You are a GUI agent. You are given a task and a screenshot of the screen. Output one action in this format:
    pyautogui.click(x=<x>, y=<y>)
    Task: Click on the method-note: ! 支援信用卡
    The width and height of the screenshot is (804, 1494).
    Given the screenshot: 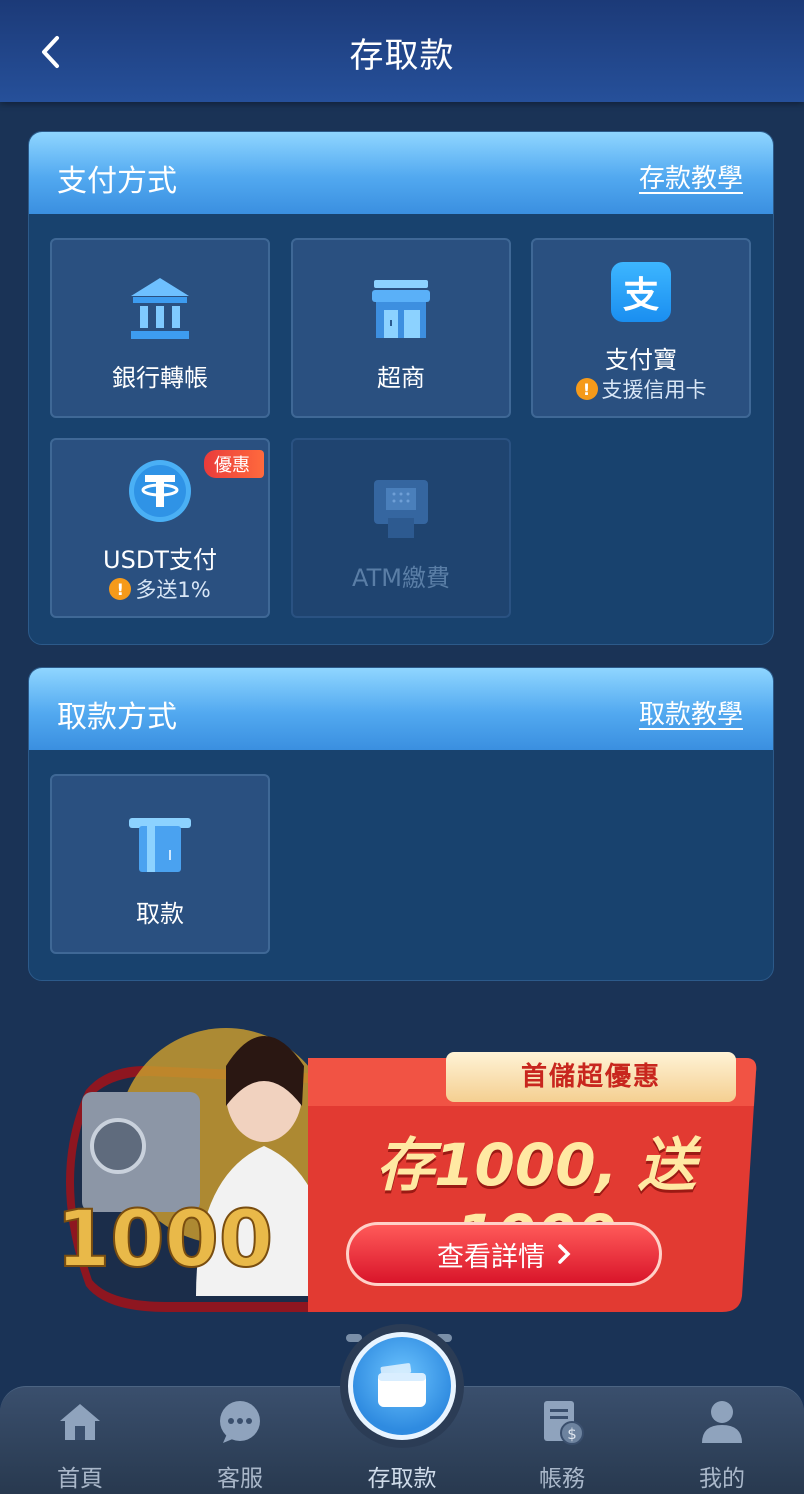 What is the action you would take?
    pyautogui.click(x=641, y=389)
    